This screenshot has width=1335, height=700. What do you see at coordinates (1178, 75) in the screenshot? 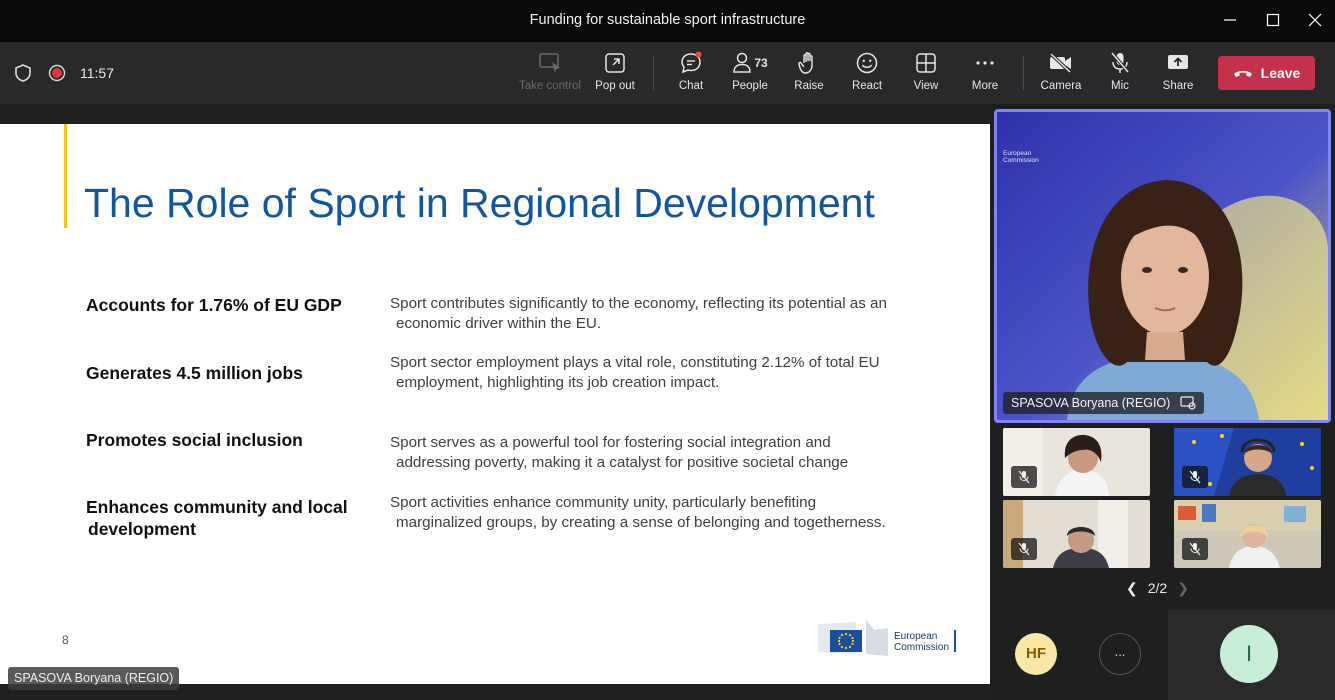
I see `share-button: Share` at bounding box center [1178, 75].